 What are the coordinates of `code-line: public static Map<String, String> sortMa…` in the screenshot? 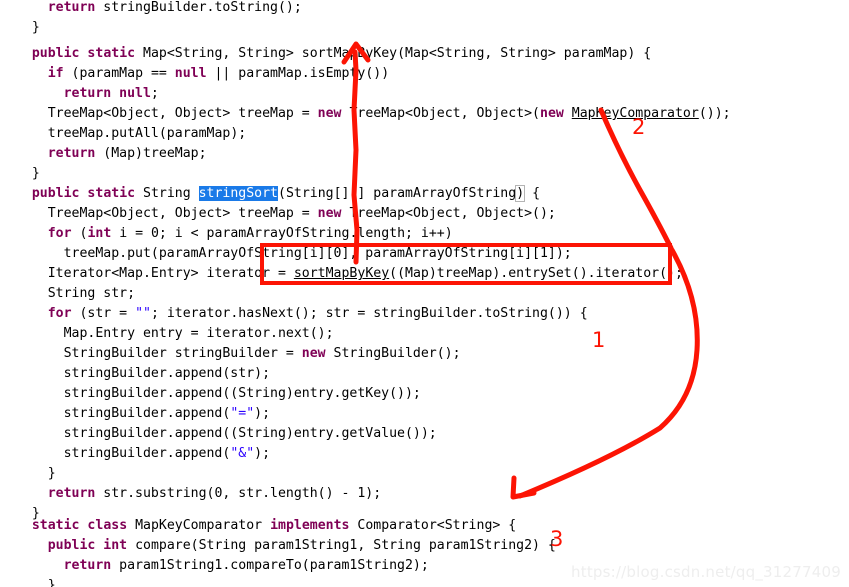 It's located at (341, 54).